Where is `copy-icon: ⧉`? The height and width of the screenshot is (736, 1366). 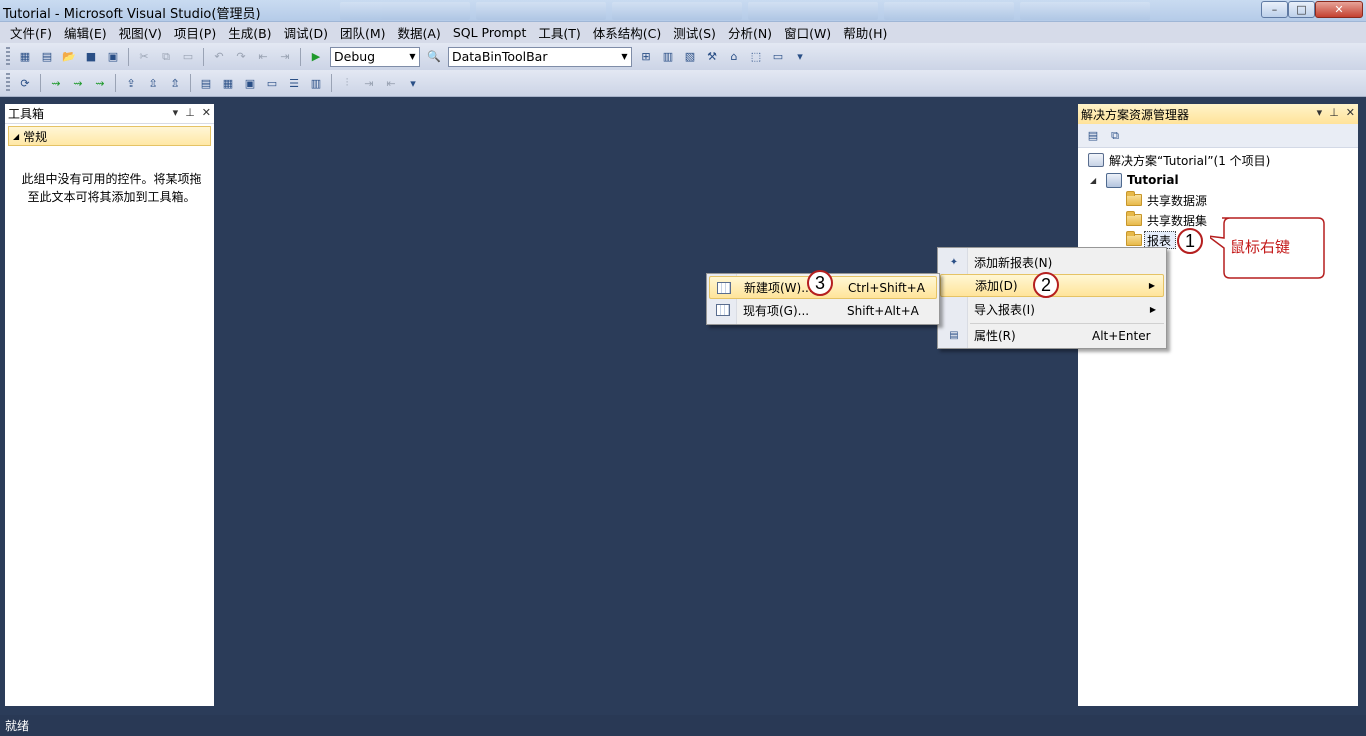
copy-icon: ⧉ is located at coordinates (166, 57).